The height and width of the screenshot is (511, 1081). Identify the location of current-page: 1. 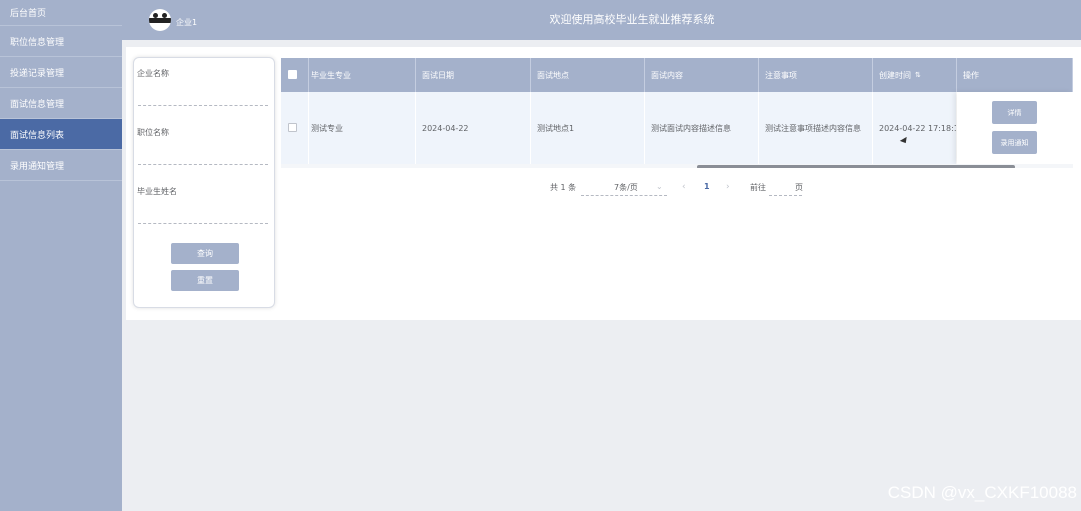
(707, 186).